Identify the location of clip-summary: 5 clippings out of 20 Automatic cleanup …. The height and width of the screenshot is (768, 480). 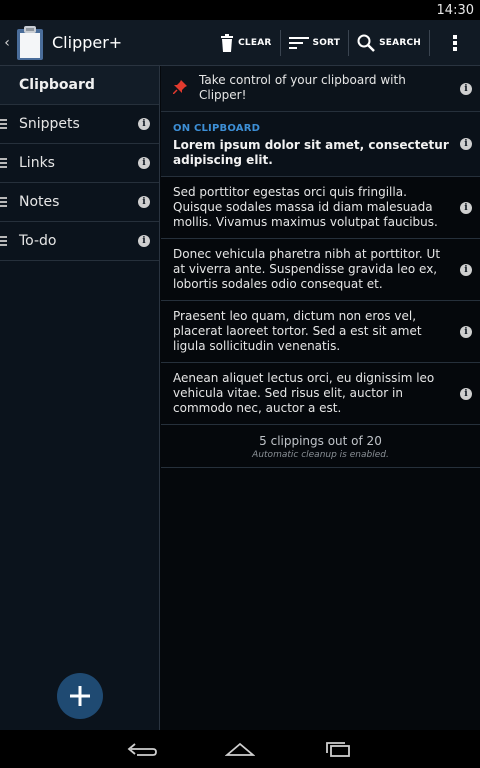
(320, 446).